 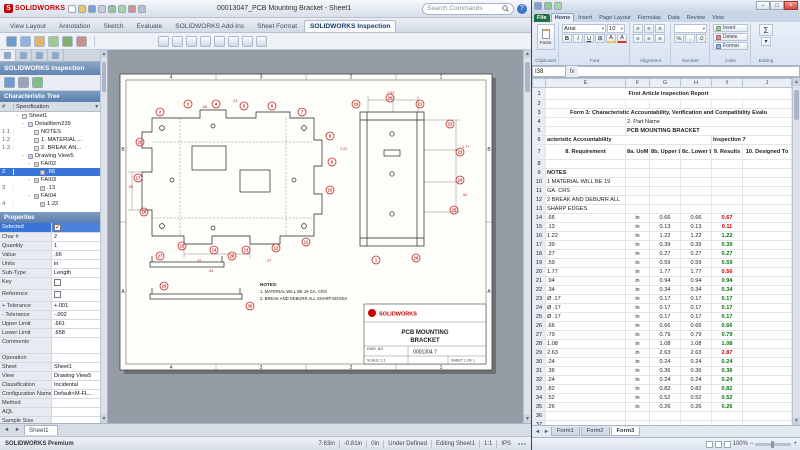 I want to click on cell-requirement: .36, so click(x=585, y=371).